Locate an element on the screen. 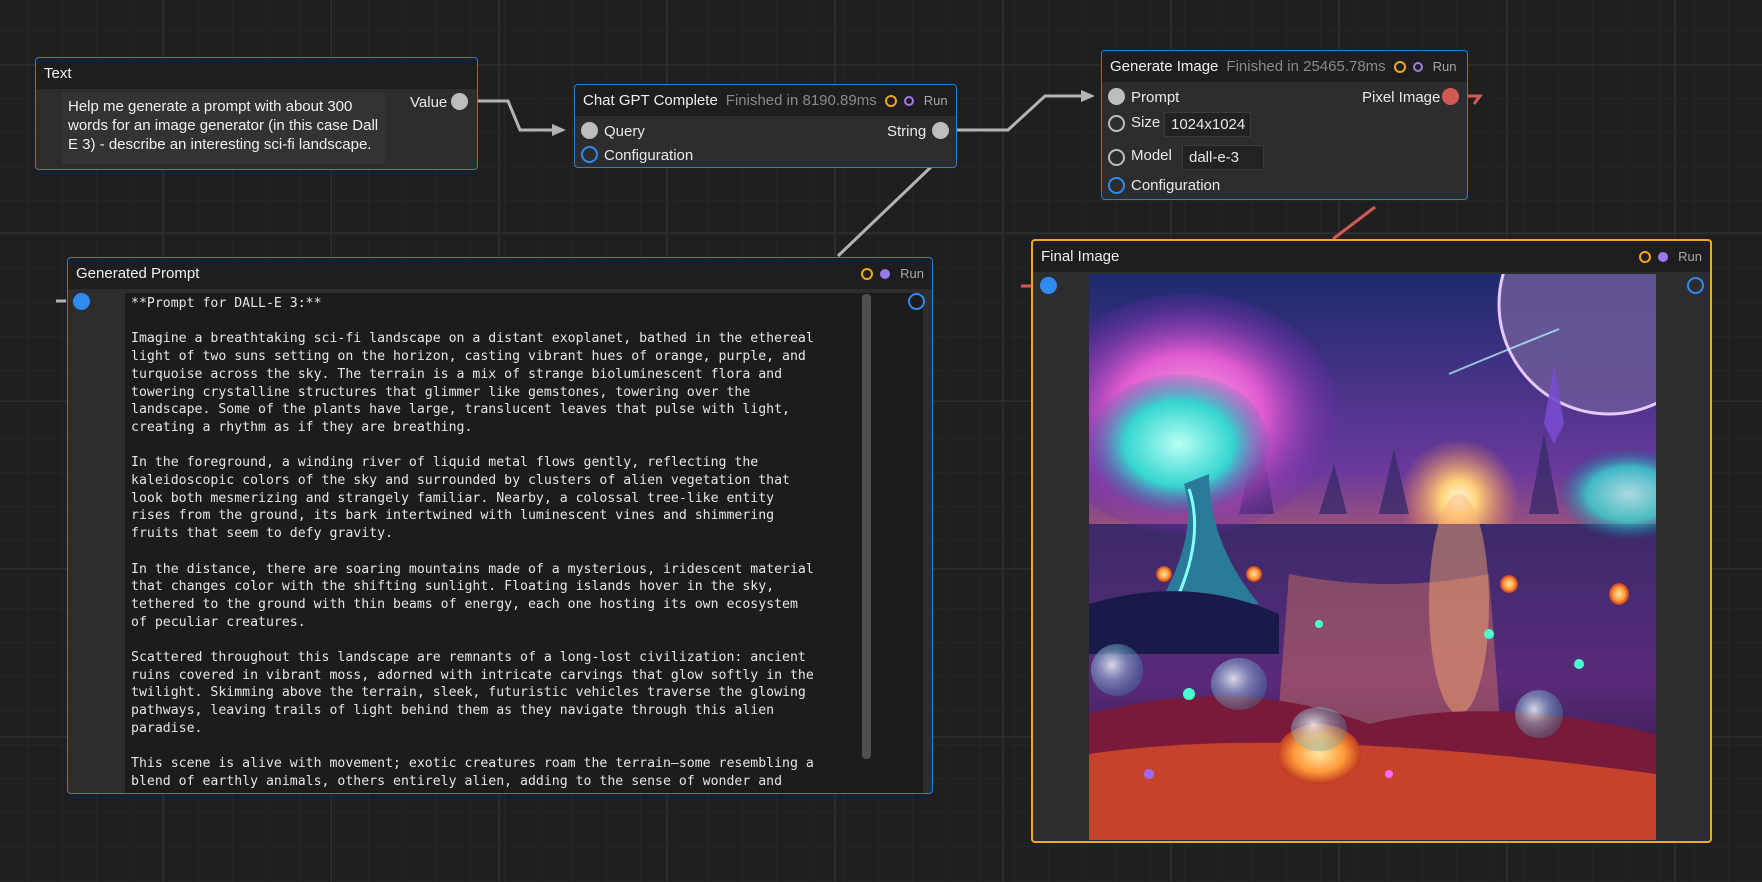 The image size is (1762, 882). value-output-label: Value is located at coordinates (429, 102).